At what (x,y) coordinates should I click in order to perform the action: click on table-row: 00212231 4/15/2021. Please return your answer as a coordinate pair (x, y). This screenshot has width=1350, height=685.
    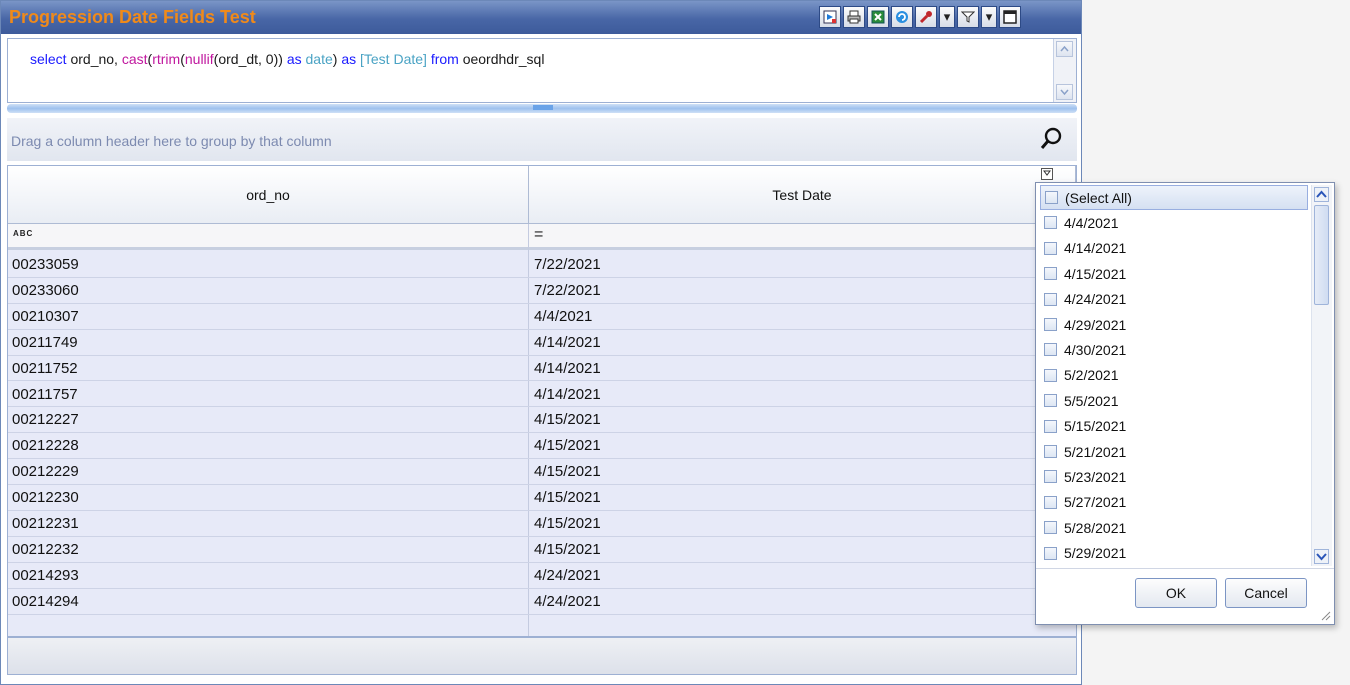
    Looking at the image, I should click on (542, 524).